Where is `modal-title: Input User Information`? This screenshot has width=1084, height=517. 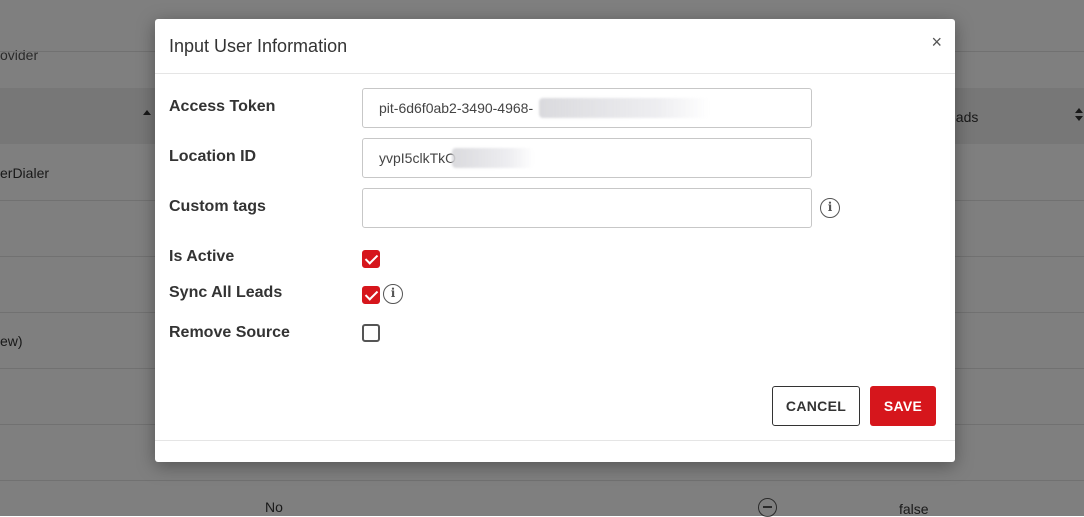
modal-title: Input User Information is located at coordinates (258, 46).